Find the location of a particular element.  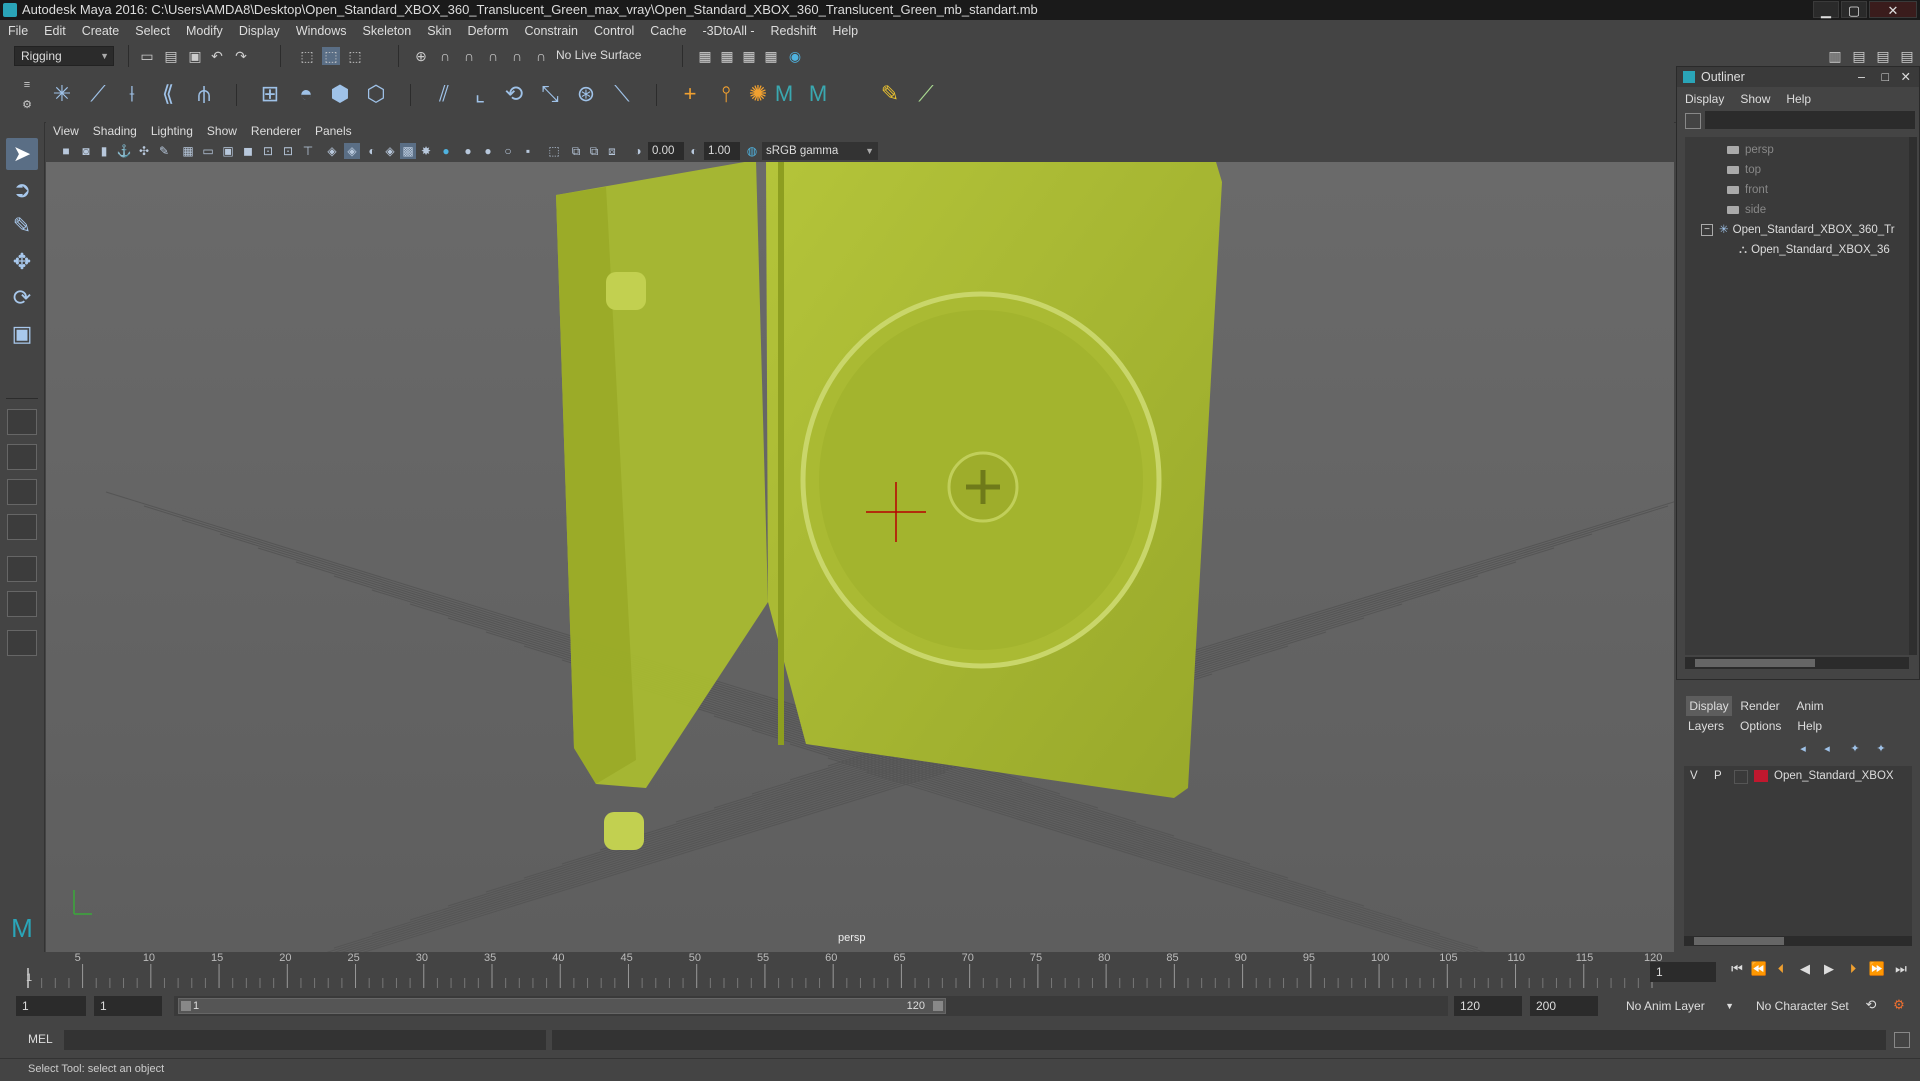

menu-select: Select is located at coordinates (152, 31).